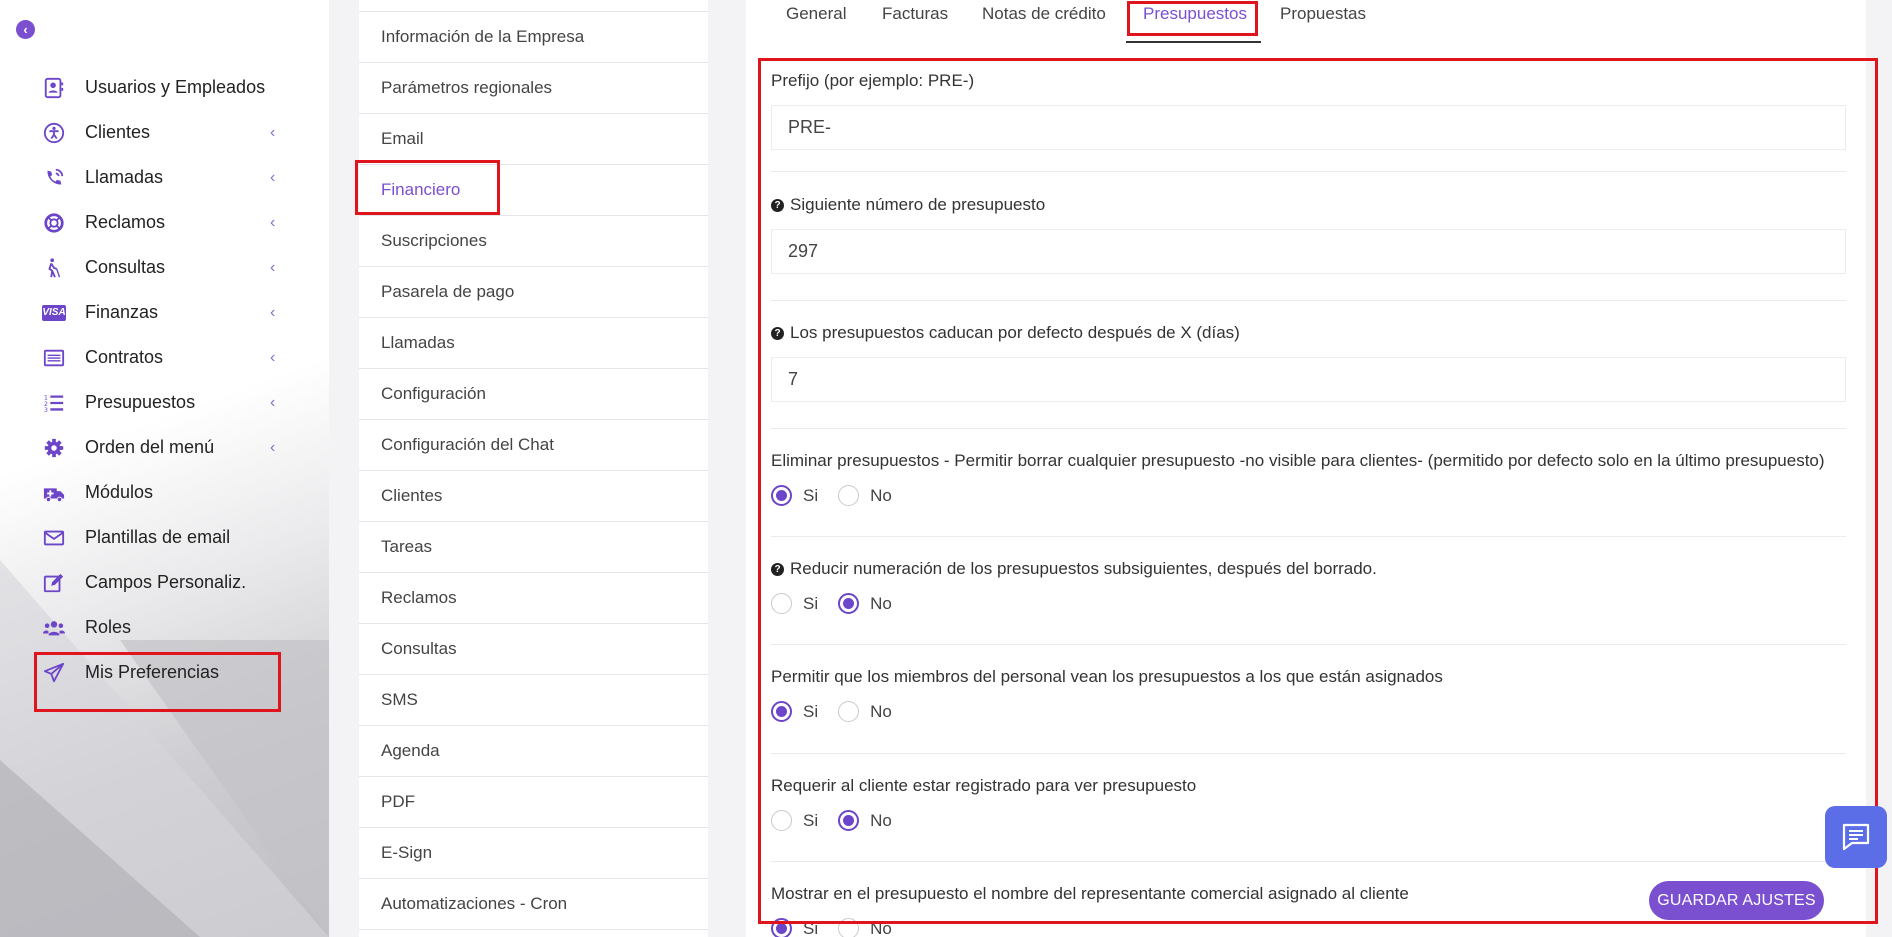 This screenshot has height=937, width=1892. What do you see at coordinates (164, 402) in the screenshot?
I see `sidebar-item-presupuestos: 123 Presupuestos ‹` at bounding box center [164, 402].